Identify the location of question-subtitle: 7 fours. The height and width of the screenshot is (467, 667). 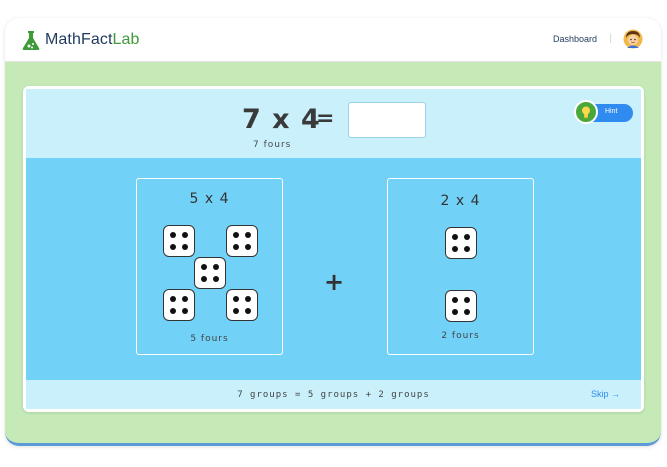
(272, 145).